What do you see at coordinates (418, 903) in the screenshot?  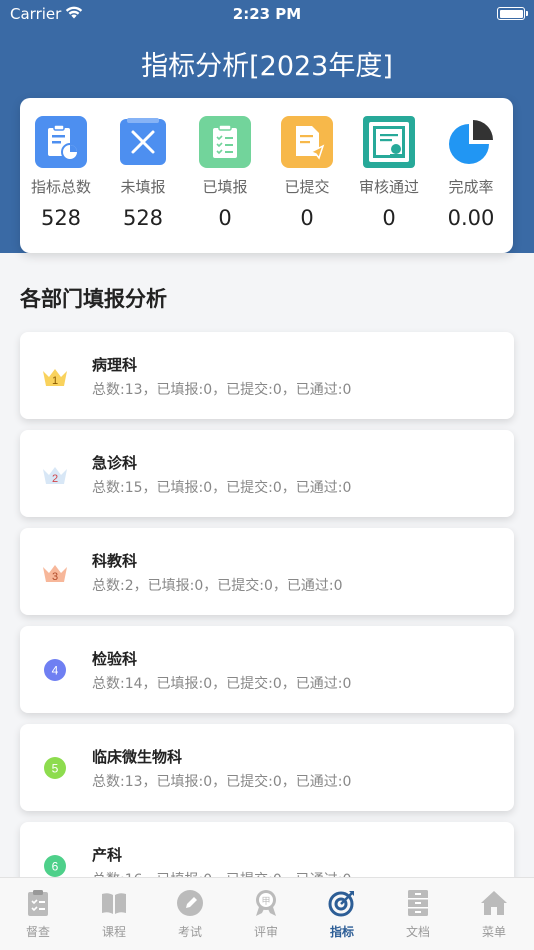 I see `file-cabinet-icon` at bounding box center [418, 903].